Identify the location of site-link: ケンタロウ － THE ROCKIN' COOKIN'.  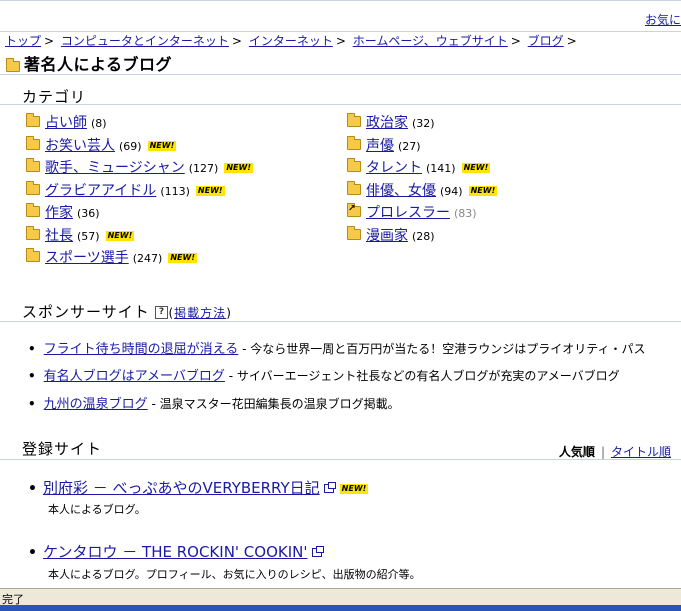
(175, 552).